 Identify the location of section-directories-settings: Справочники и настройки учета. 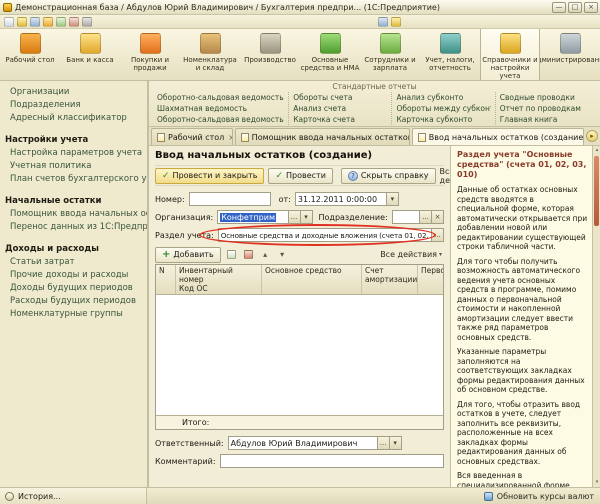
(510, 54).